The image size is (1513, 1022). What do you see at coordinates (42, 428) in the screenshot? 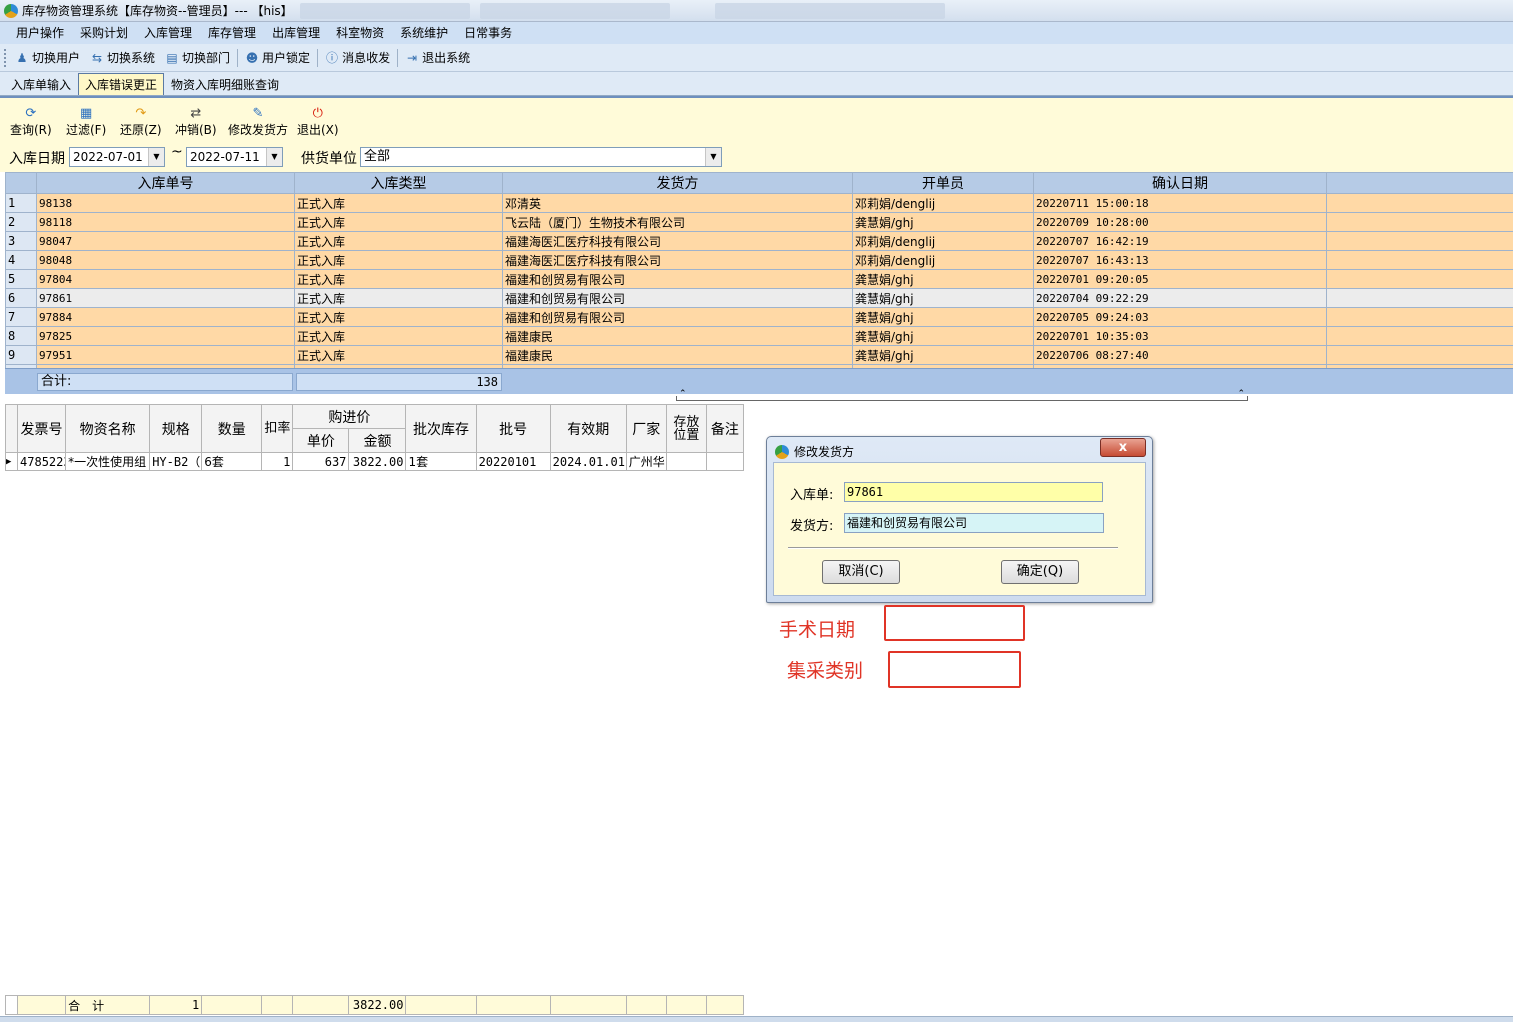
I see `col-invoice: 发票号` at bounding box center [42, 428].